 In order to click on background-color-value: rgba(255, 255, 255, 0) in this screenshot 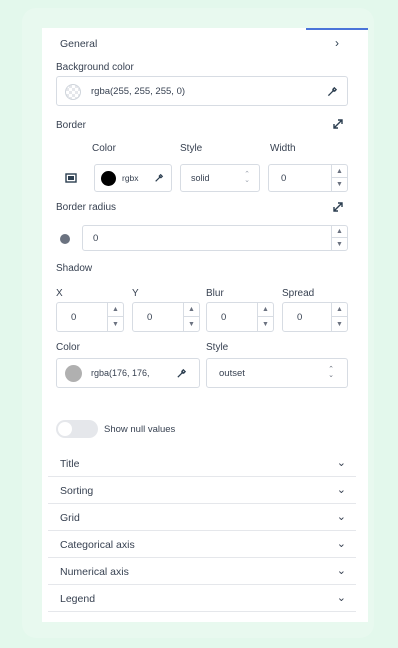, I will do `click(138, 91)`.